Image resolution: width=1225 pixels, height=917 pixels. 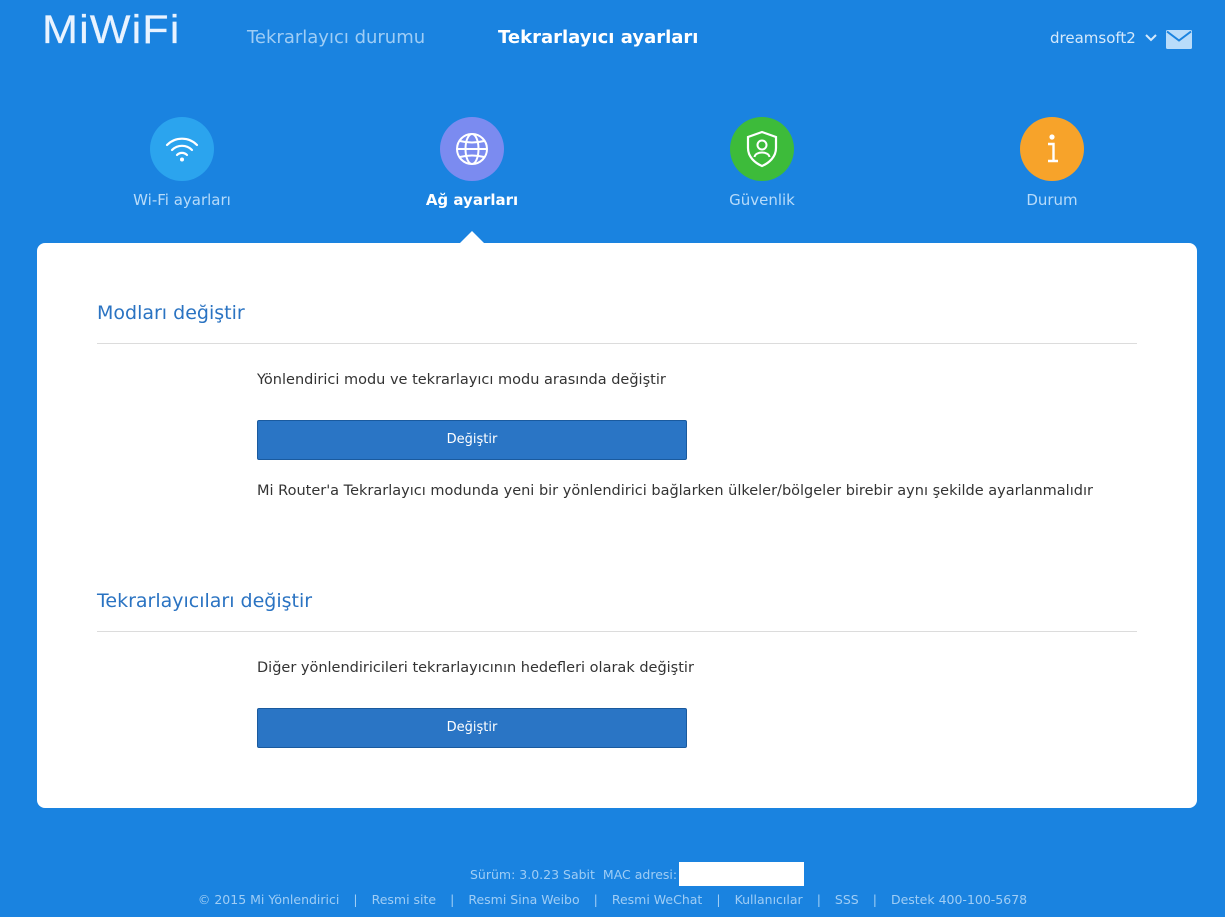 What do you see at coordinates (472, 728) in the screenshot?
I see `switch-repeater-button: Değiştir` at bounding box center [472, 728].